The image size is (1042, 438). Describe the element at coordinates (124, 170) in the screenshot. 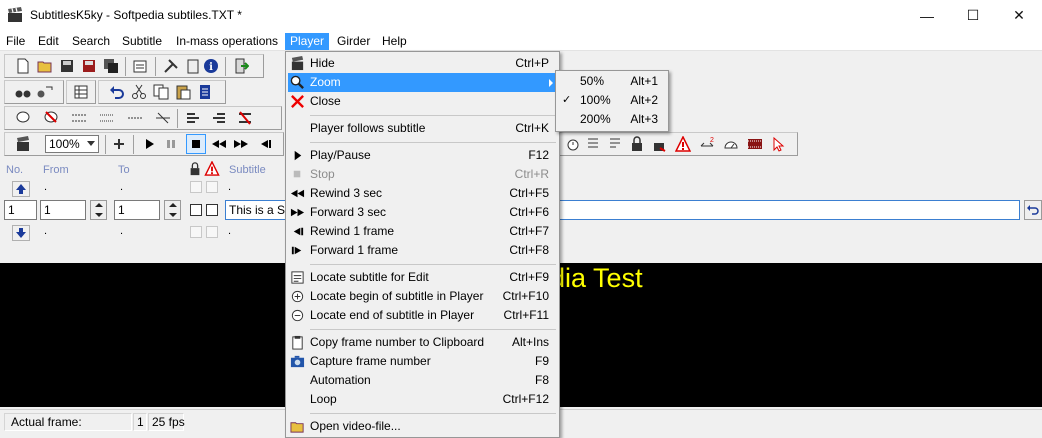

I see `header-to: To` at that location.